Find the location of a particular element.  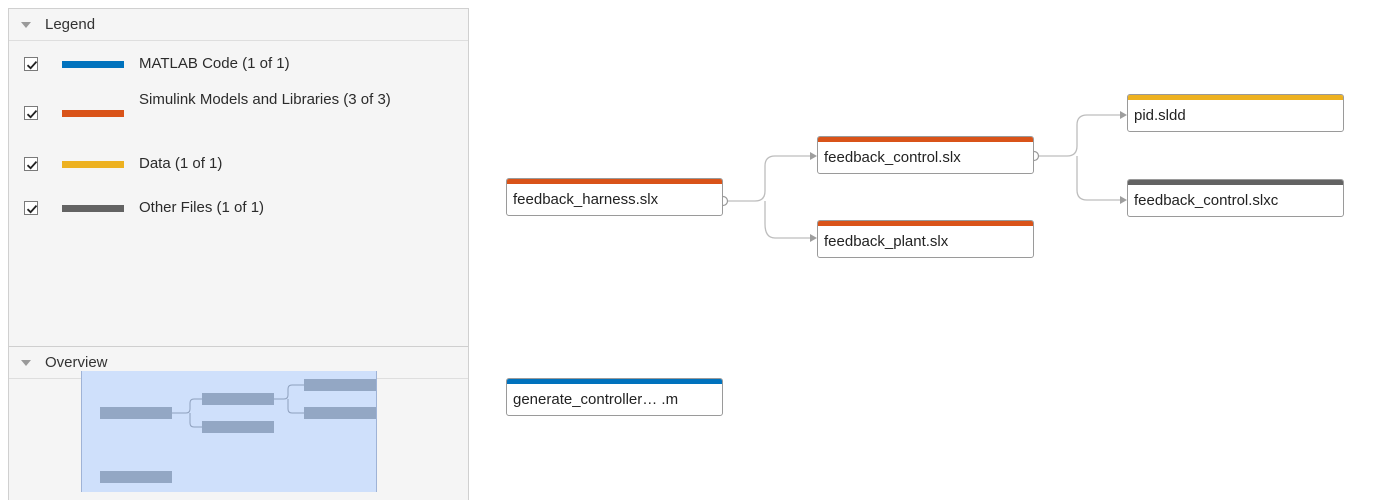

checkbox-simulink-models is located at coordinates (31, 113).